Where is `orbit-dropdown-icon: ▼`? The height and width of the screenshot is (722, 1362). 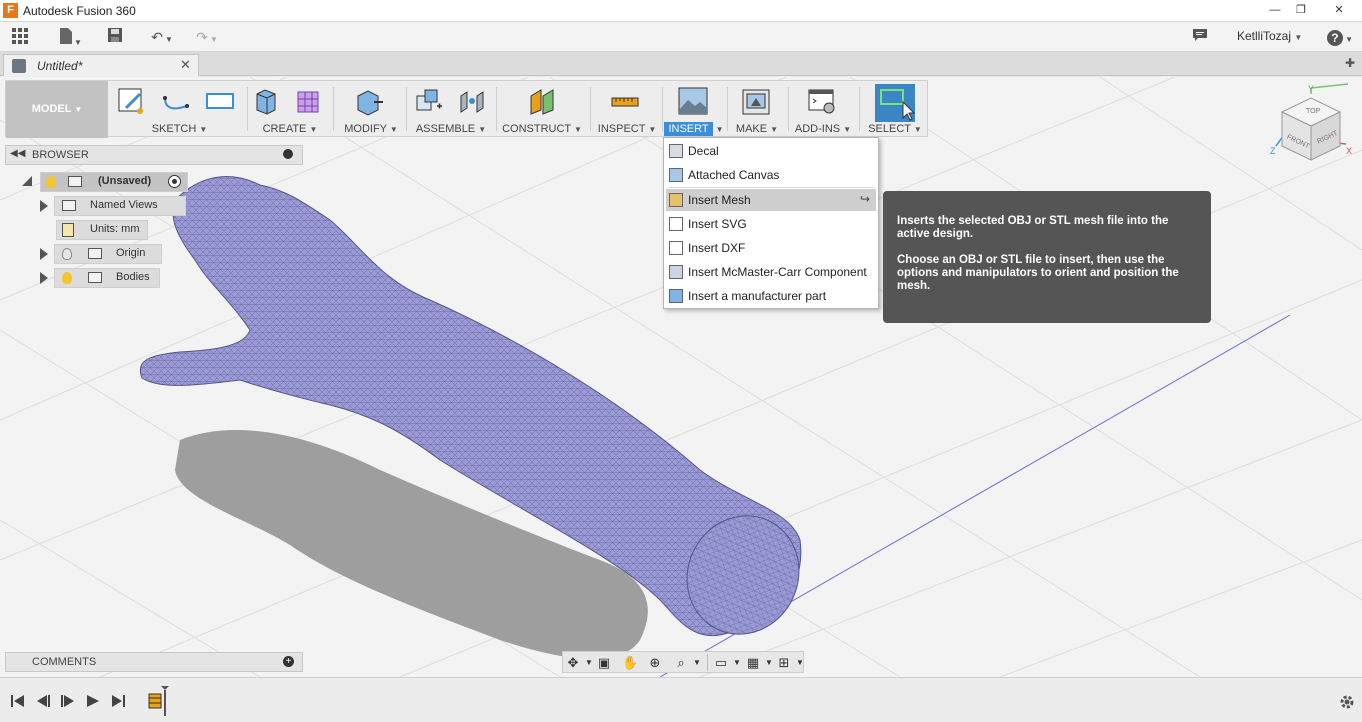 orbit-dropdown-icon: ▼ is located at coordinates (589, 663).